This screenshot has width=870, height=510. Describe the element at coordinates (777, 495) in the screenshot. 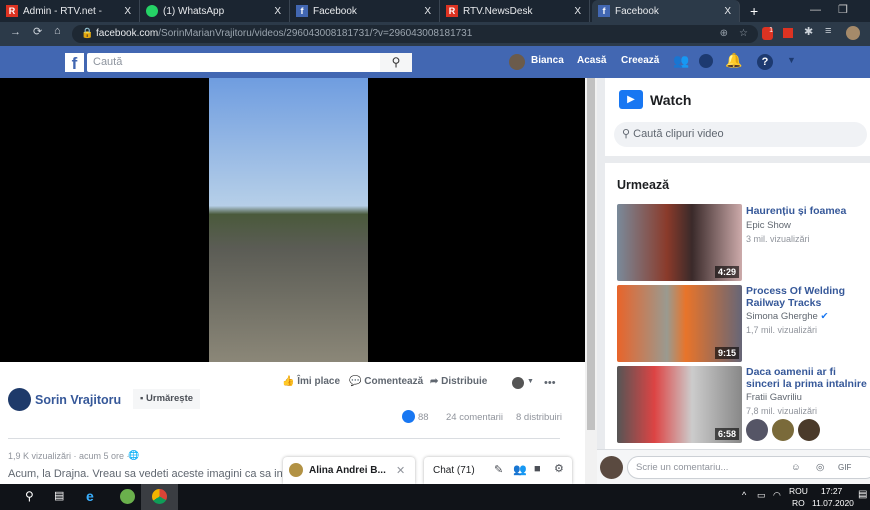

I see `wifi-icon: ◠` at that location.